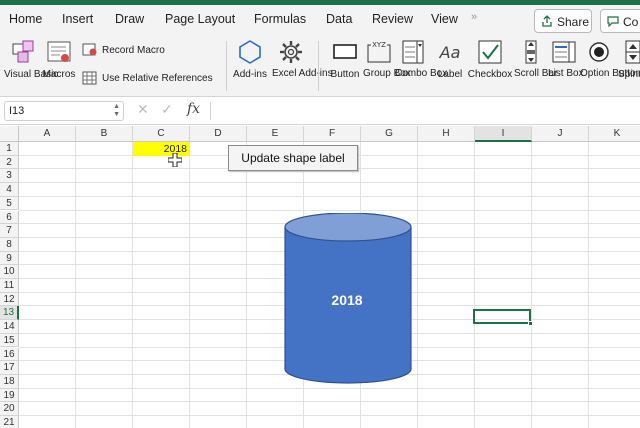  What do you see at coordinates (413, 52) in the screenshot?
I see `combo-box-icon` at bounding box center [413, 52].